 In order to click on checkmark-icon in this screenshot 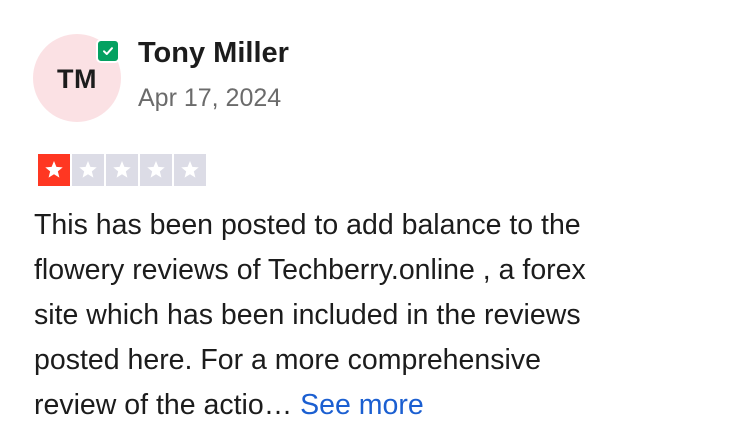, I will do `click(108, 51)`.